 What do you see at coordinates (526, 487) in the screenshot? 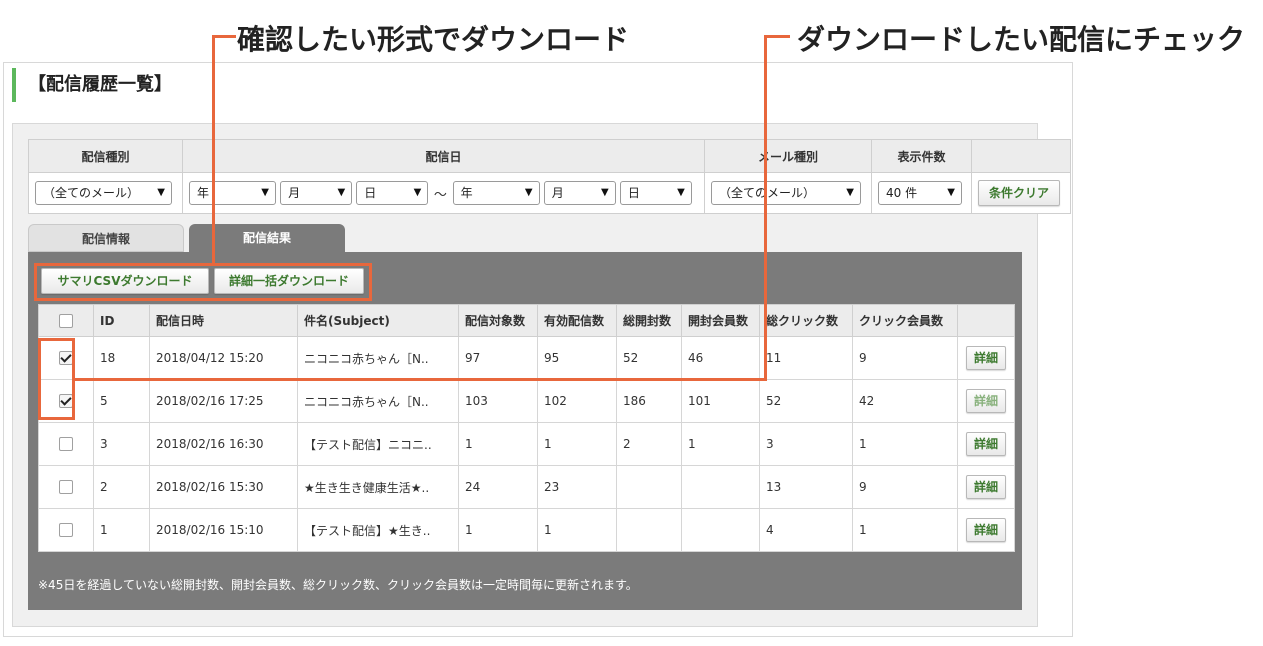
I see `table-row: 2 2018/02/16 15:30 ★生き生き健康生活★.. 24 23 13 9 詳細` at bounding box center [526, 487].